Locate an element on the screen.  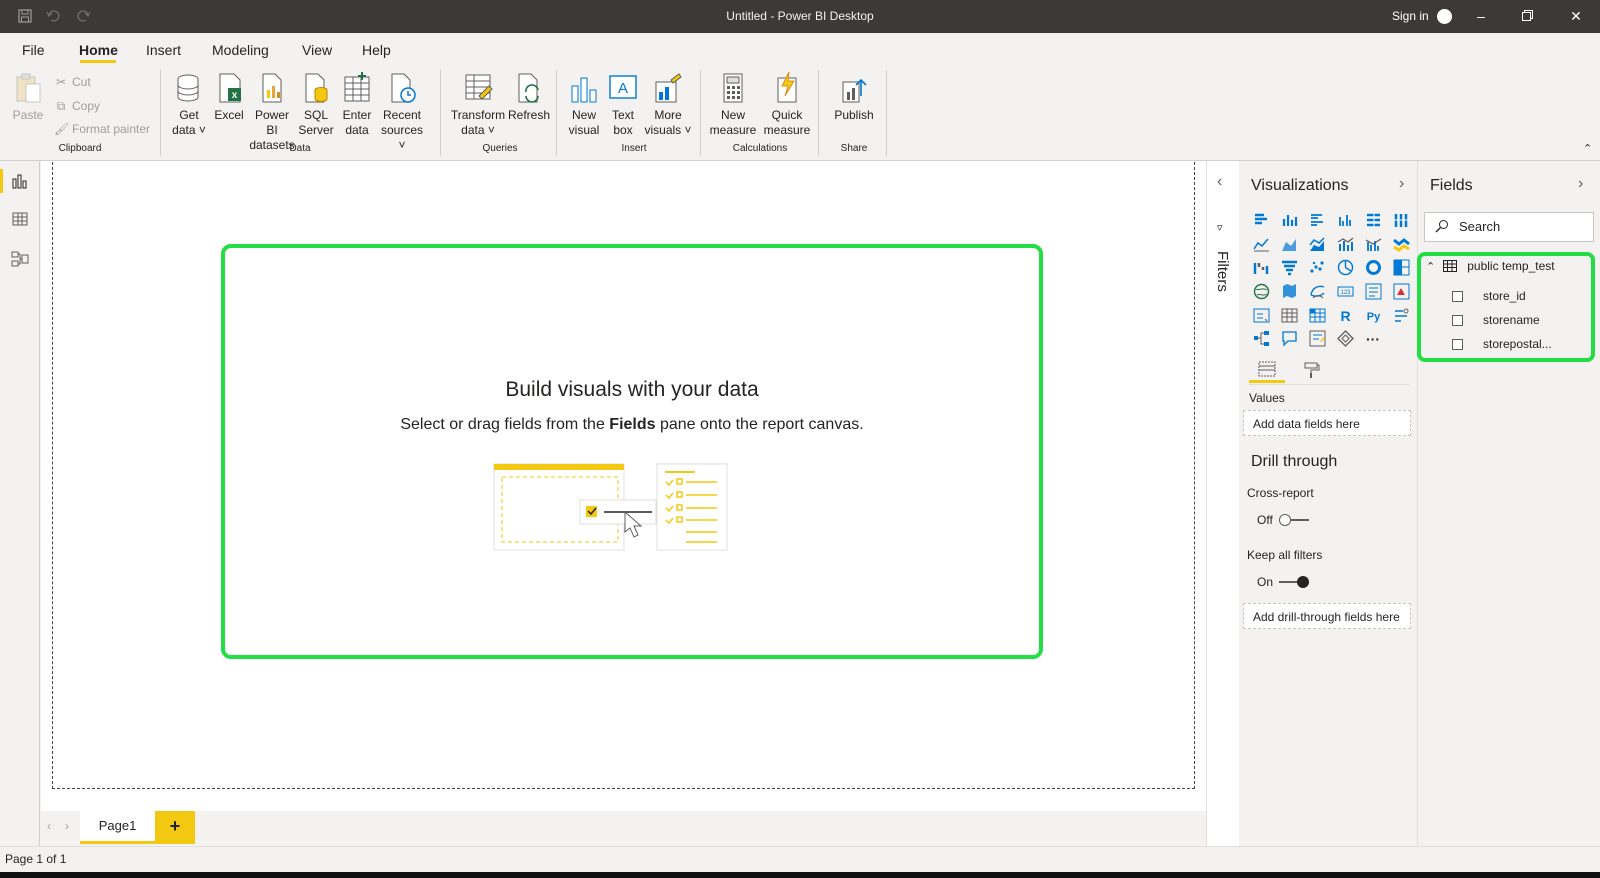
stacked-bar-chart-icon is located at coordinates (1261, 221).